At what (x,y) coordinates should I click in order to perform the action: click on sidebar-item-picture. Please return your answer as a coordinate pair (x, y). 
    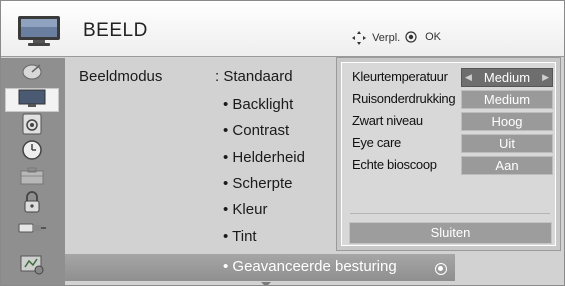
    Looking at the image, I should click on (32, 100).